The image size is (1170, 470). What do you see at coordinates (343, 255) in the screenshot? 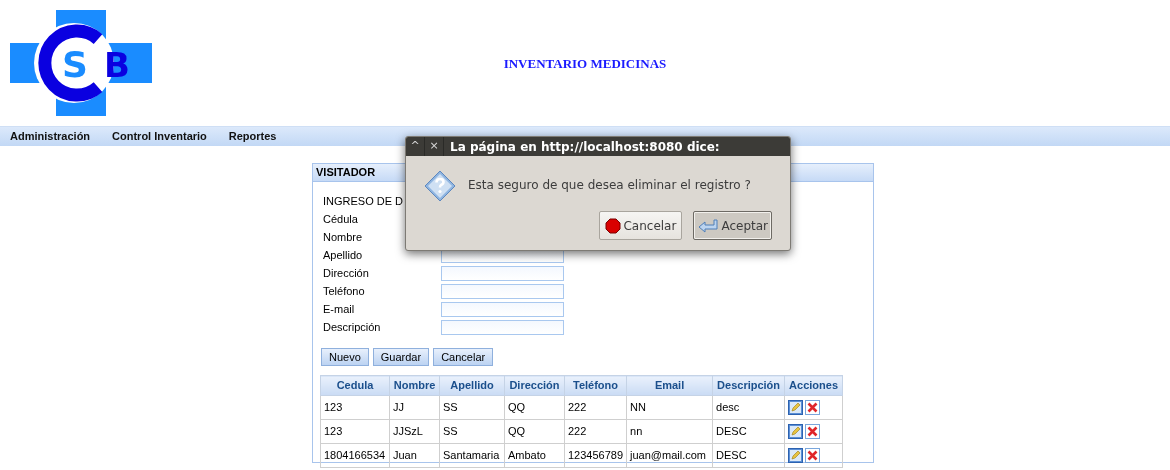
I see `field-label: Apellido` at bounding box center [343, 255].